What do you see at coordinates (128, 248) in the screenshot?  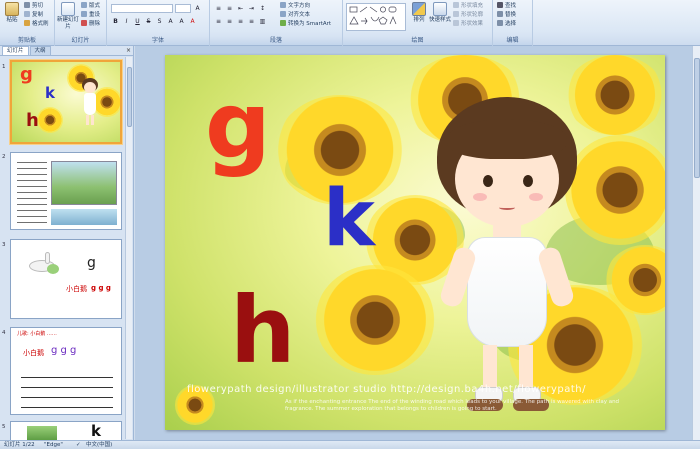 I see `thumbnail-scrollbar` at bounding box center [128, 248].